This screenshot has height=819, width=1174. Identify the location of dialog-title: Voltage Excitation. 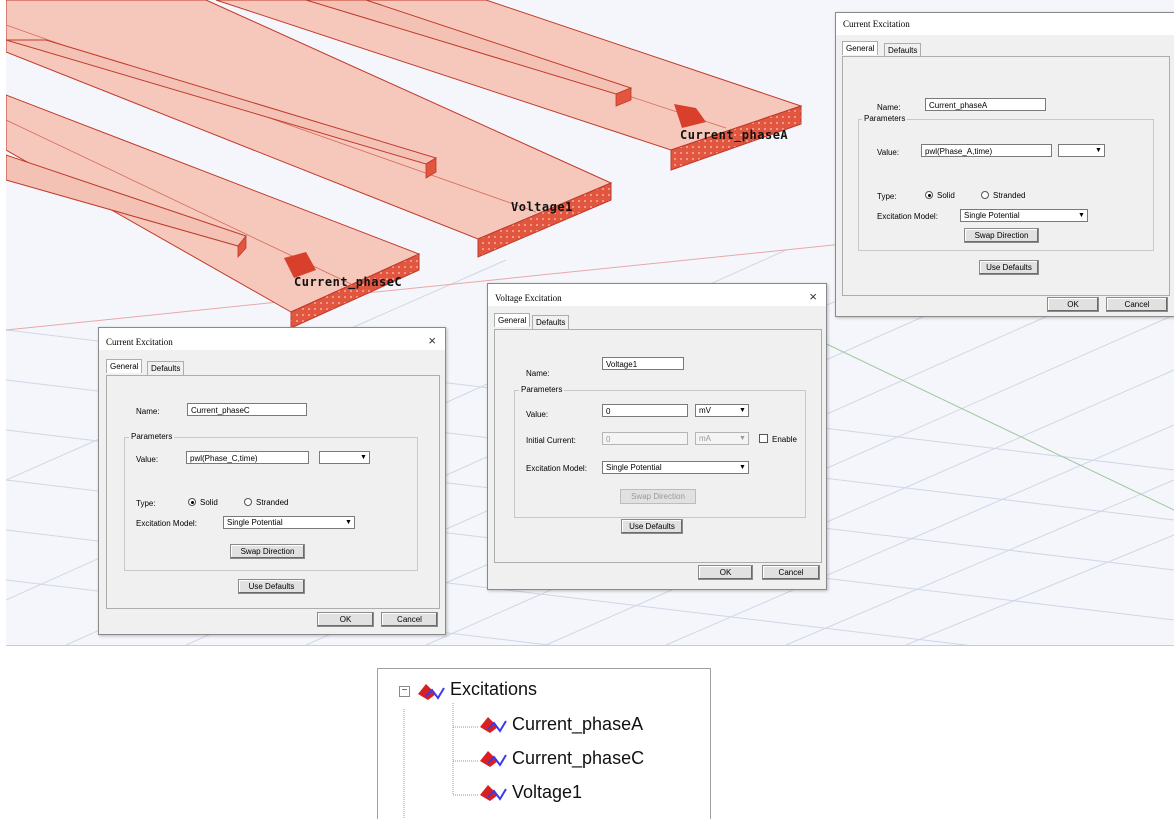
(528, 298).